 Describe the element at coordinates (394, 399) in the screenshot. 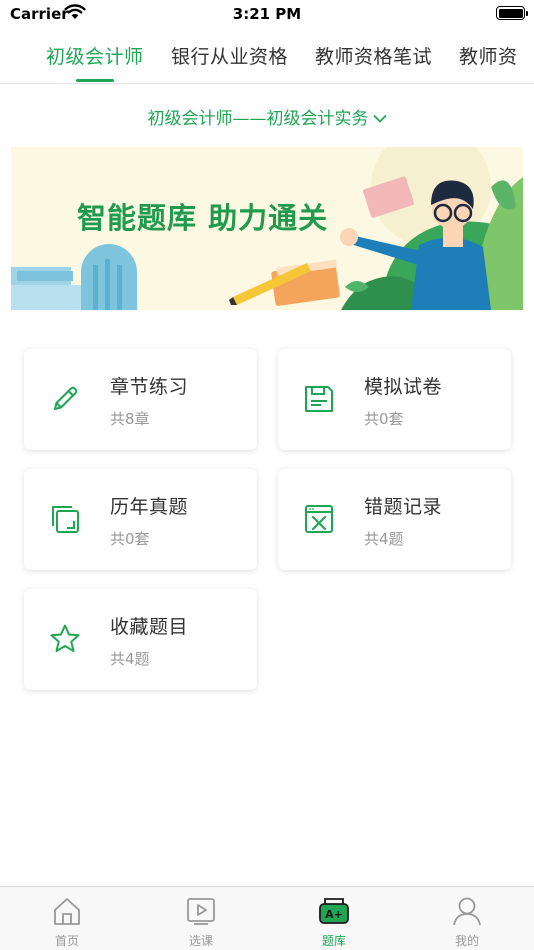

I see `card-mock-exam: 模拟试卷 共0套` at that location.